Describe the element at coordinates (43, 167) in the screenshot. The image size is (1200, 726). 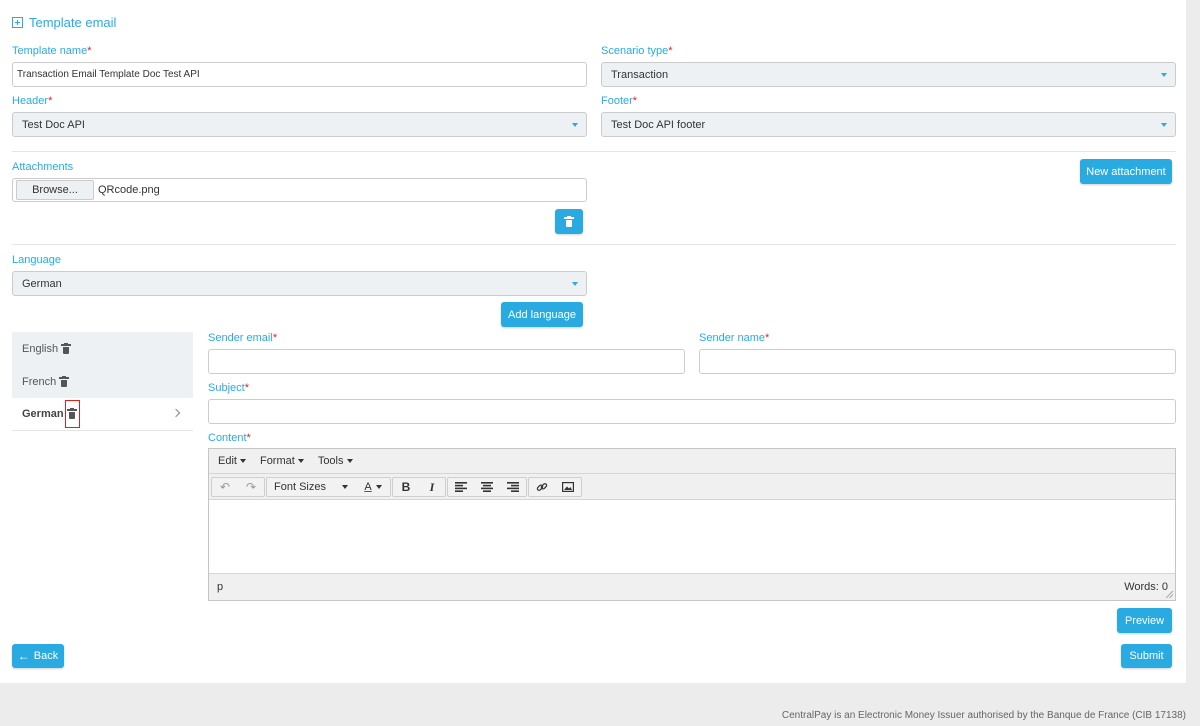
I see `attachments-label: Attachments` at that location.